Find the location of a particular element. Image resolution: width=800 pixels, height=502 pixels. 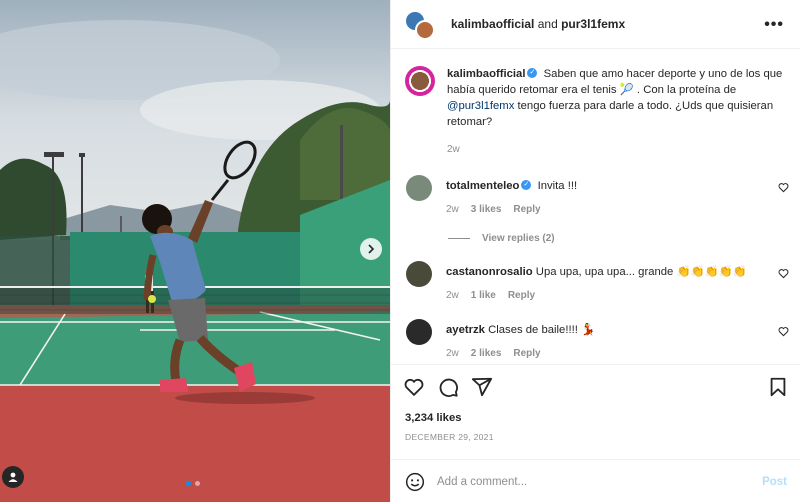

add-comment-bar: Post is located at coordinates (595, 480).